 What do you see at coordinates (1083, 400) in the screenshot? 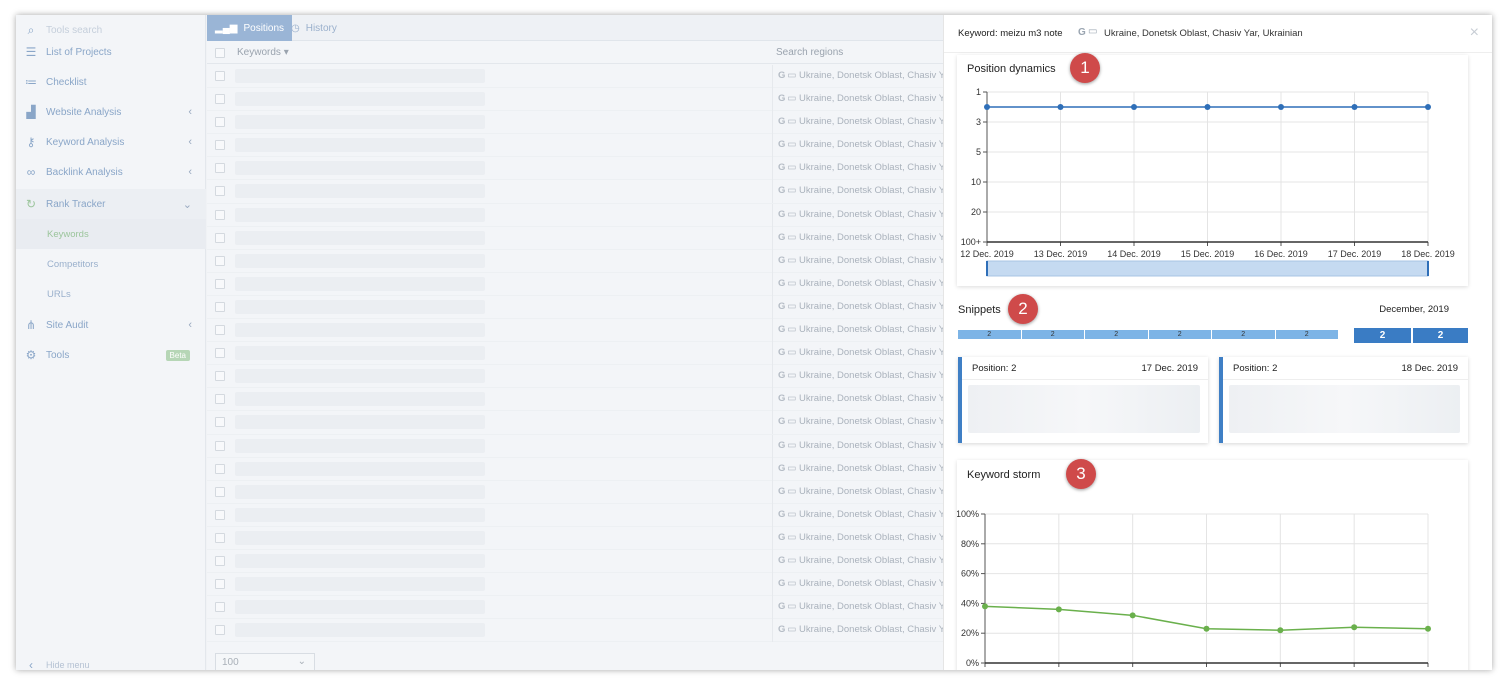
I see `snippet-card: Position: 2 17 Dec. 2019` at bounding box center [1083, 400].